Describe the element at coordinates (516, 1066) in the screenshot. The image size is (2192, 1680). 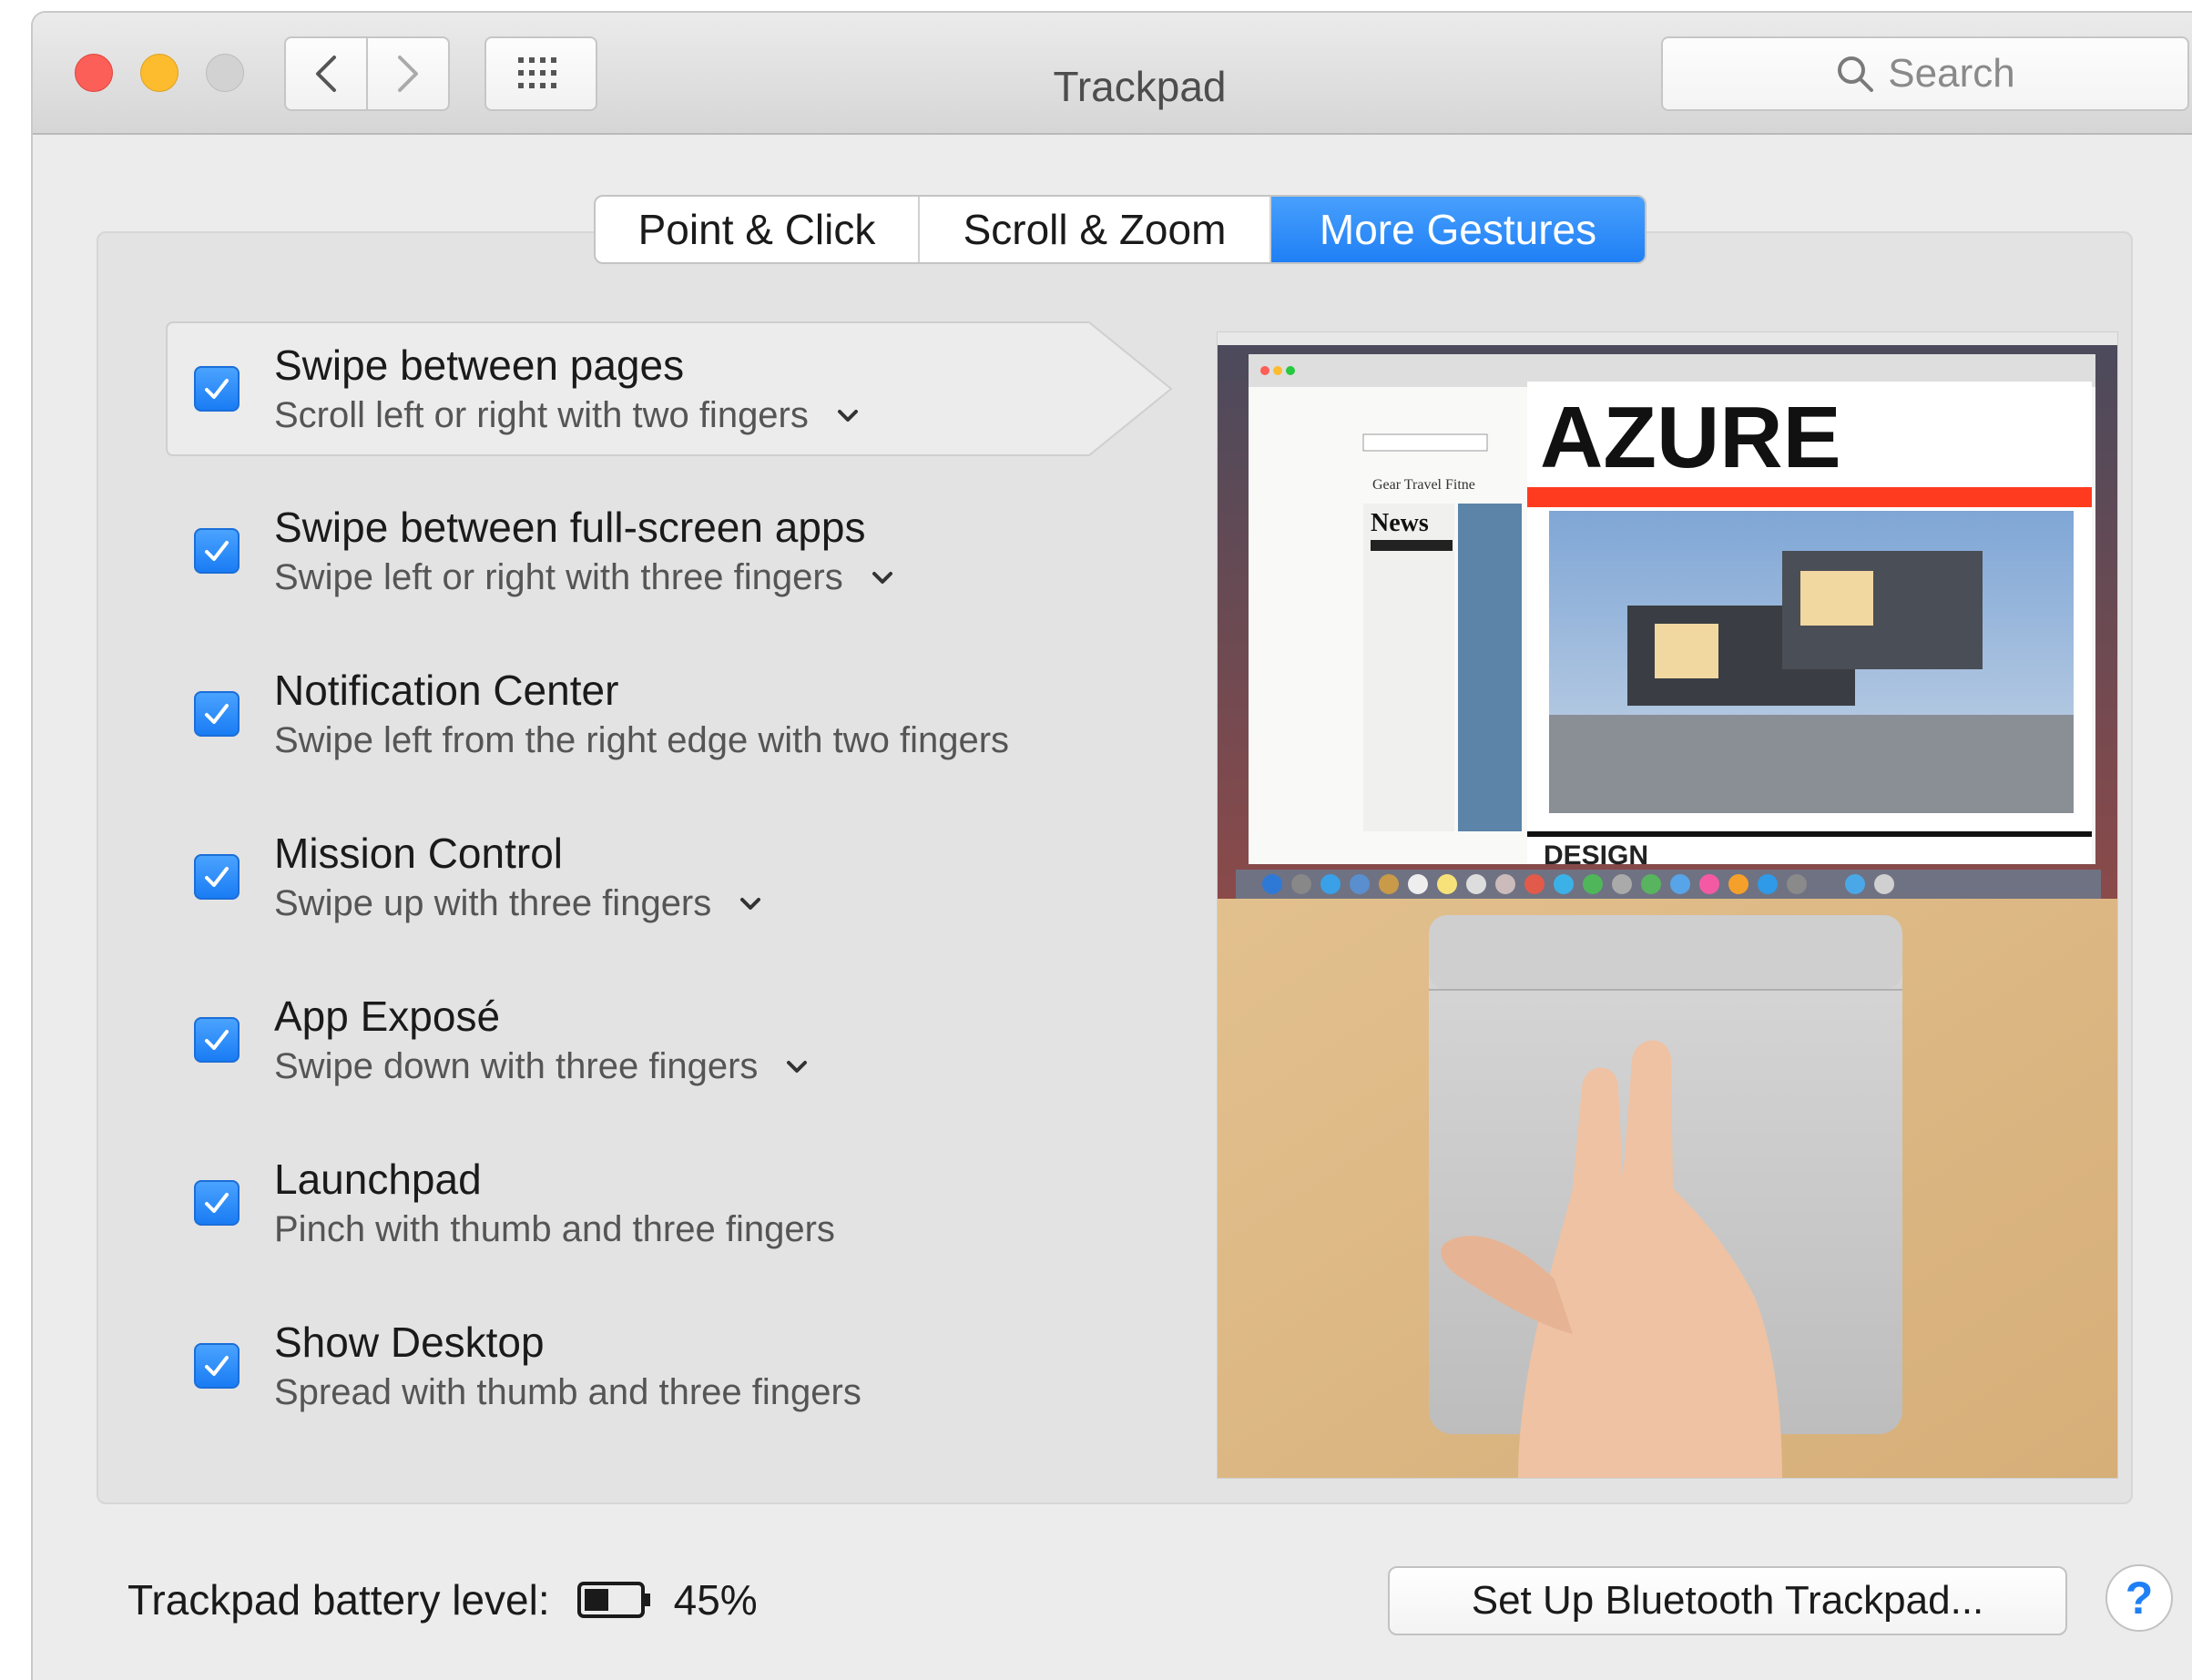
I see `gesture-subtitle: Swipe down with three fingers` at that location.